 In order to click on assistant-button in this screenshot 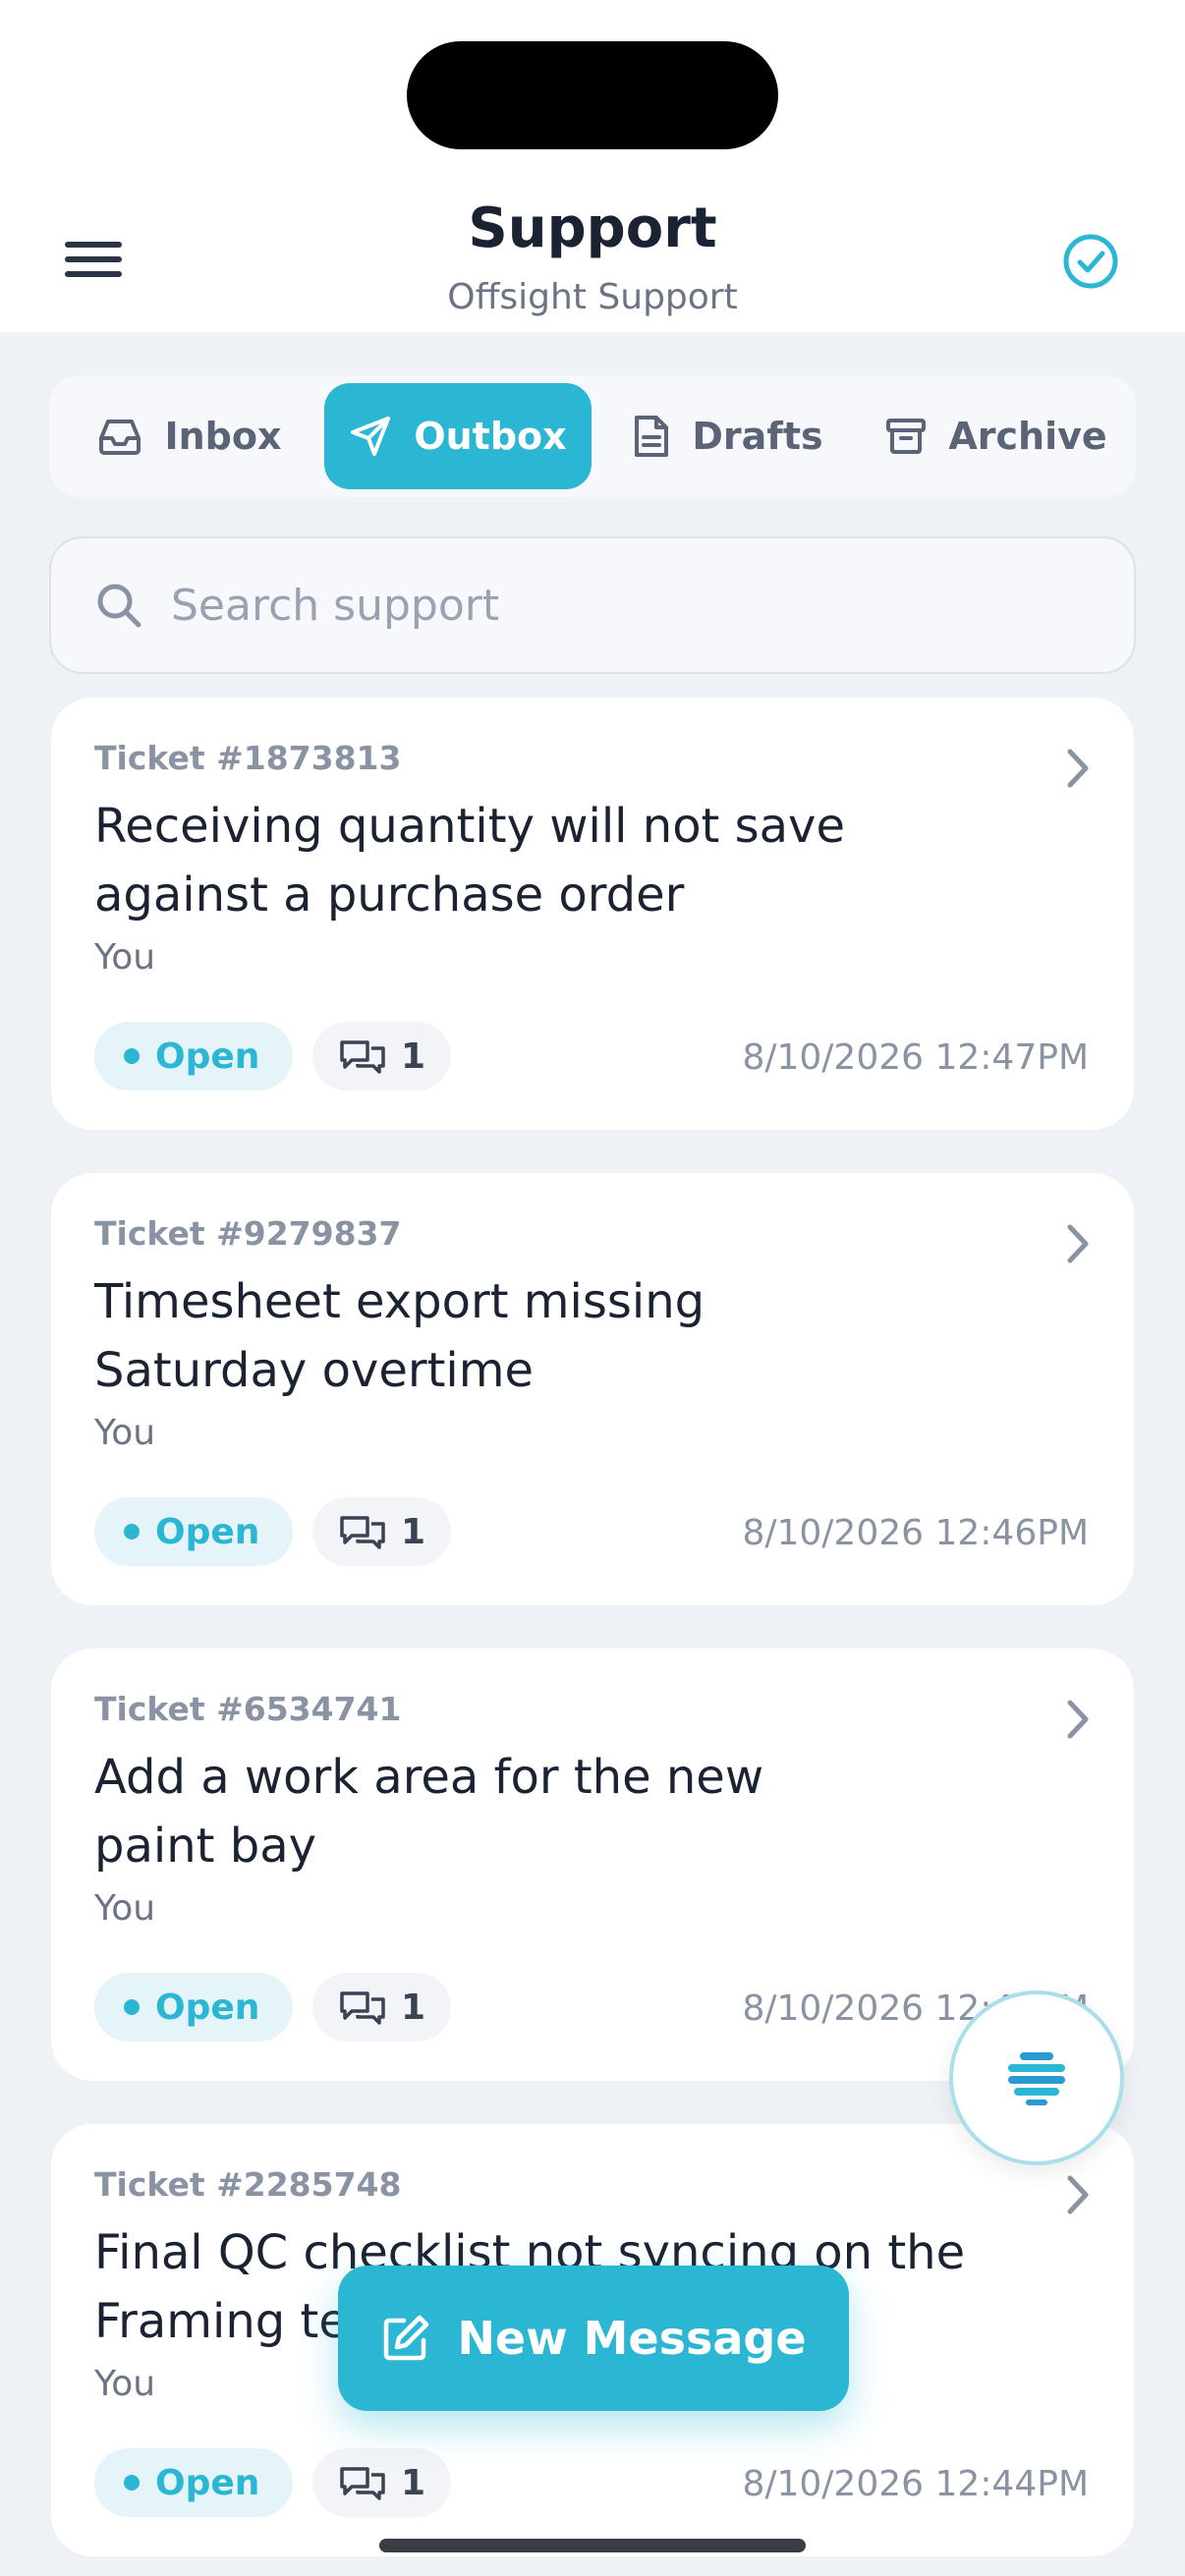, I will do `click(1037, 2077)`.